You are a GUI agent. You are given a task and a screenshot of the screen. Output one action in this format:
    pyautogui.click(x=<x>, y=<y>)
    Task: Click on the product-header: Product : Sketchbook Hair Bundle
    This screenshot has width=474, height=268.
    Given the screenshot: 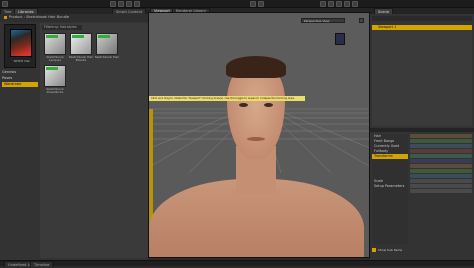 What is the action you would take?
    pyautogui.click(x=74, y=18)
    